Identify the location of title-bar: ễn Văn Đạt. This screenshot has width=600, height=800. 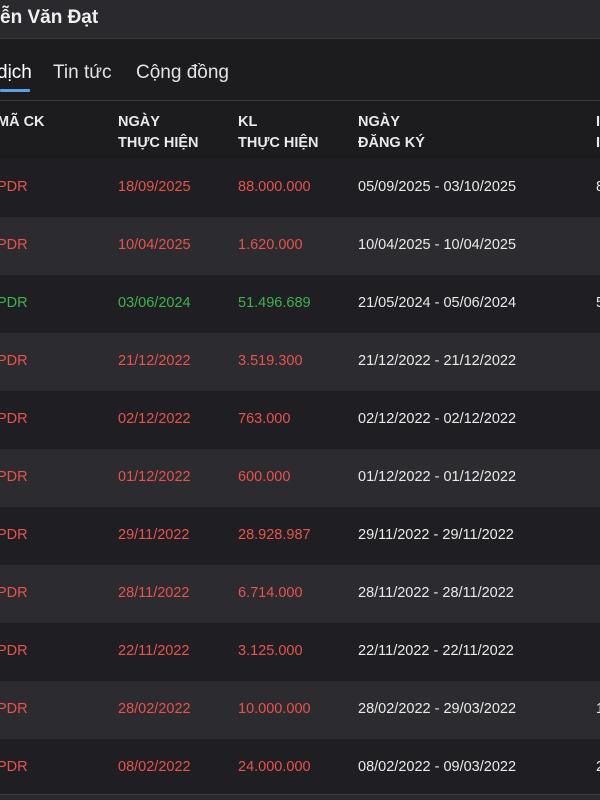
(300, 19).